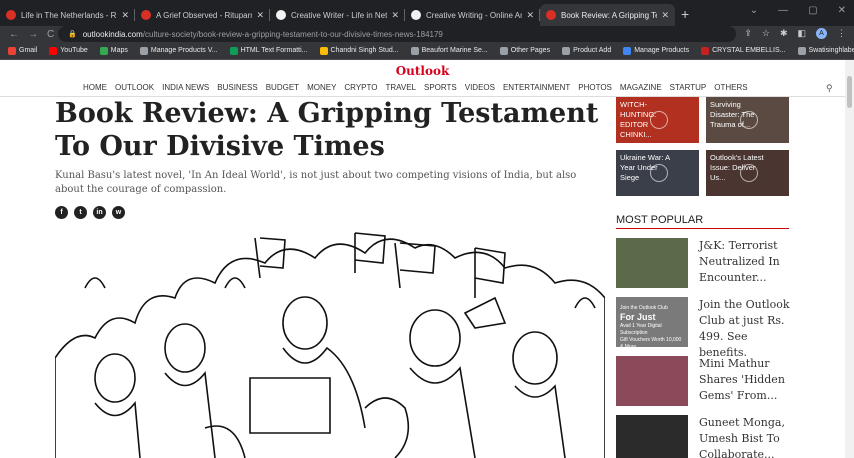 Image resolution: width=854 pixels, height=458 pixels. I want to click on share-icon: ⇪, so click(748, 33).